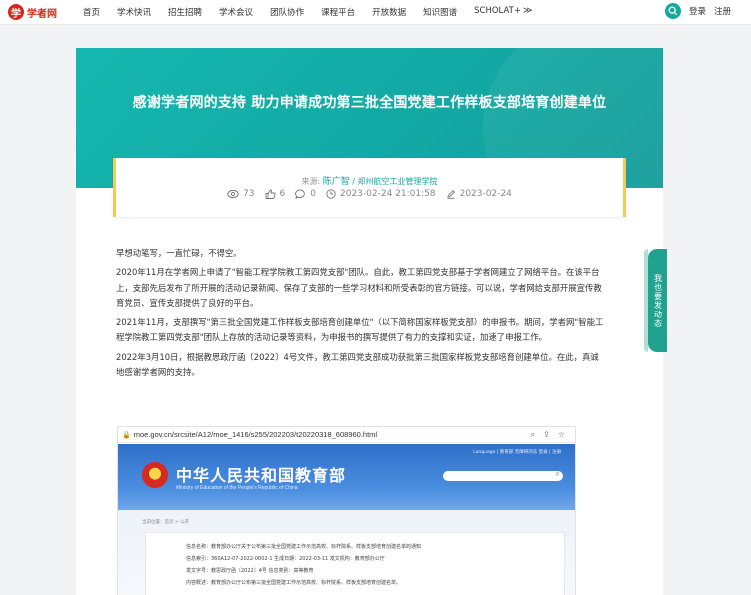  Describe the element at coordinates (331, 194) in the screenshot. I see `clock-icon` at that location.